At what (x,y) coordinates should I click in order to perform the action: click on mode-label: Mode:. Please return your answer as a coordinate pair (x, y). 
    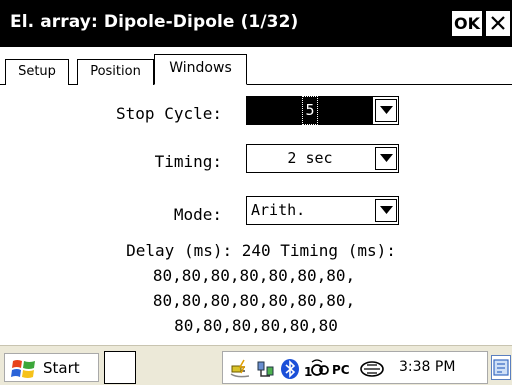
    Looking at the image, I should click on (197, 214).